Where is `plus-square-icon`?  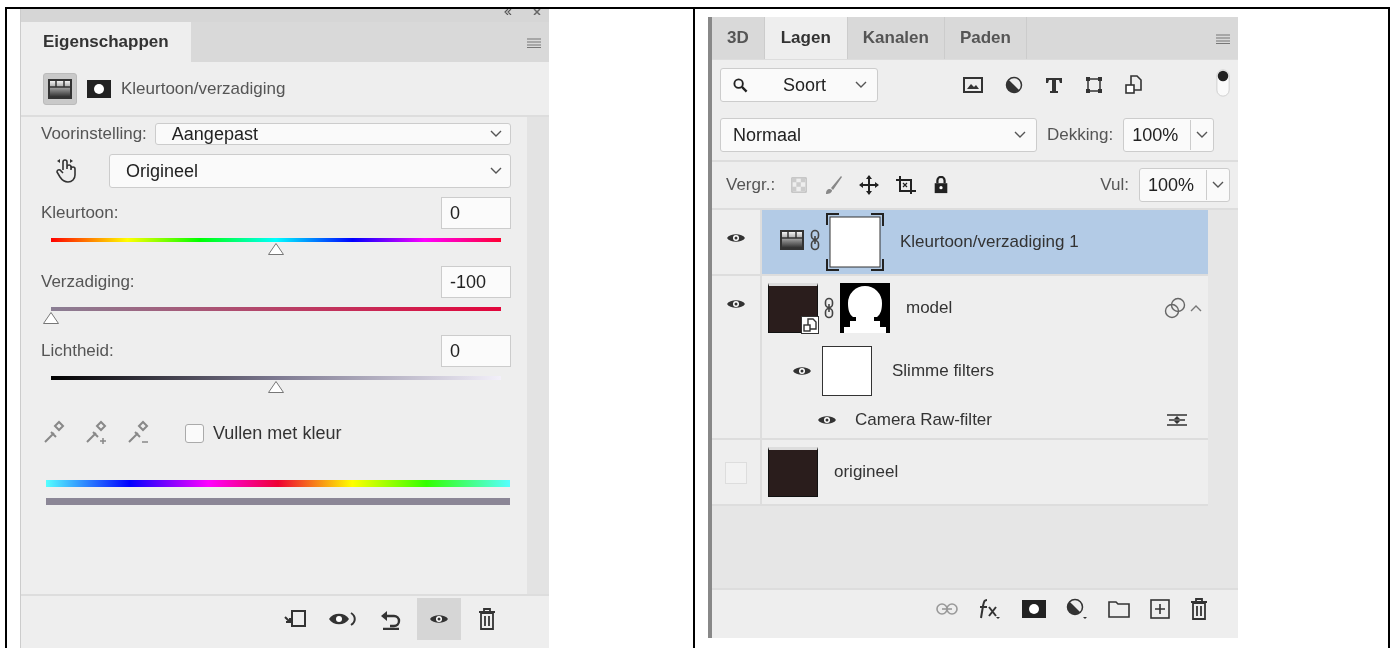
plus-square-icon is located at coordinates (1160, 608).